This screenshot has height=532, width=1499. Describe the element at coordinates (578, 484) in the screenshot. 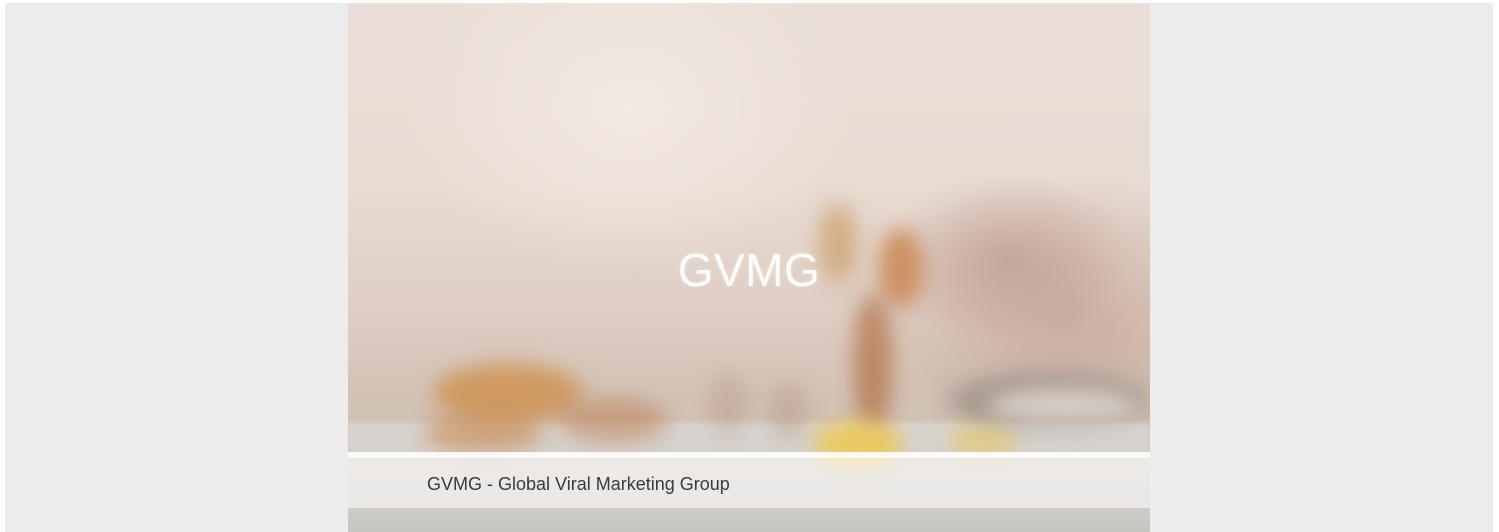

I see `caption-text: GVMG - Global Viral Marketing Group` at that location.